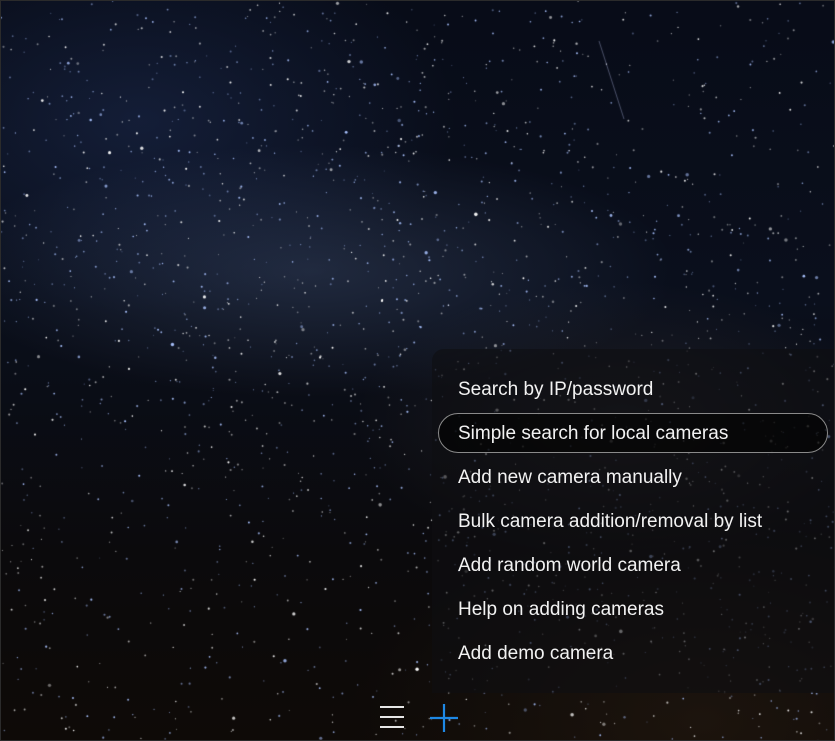 The width and height of the screenshot is (835, 741). I want to click on plus-icon, so click(444, 718).